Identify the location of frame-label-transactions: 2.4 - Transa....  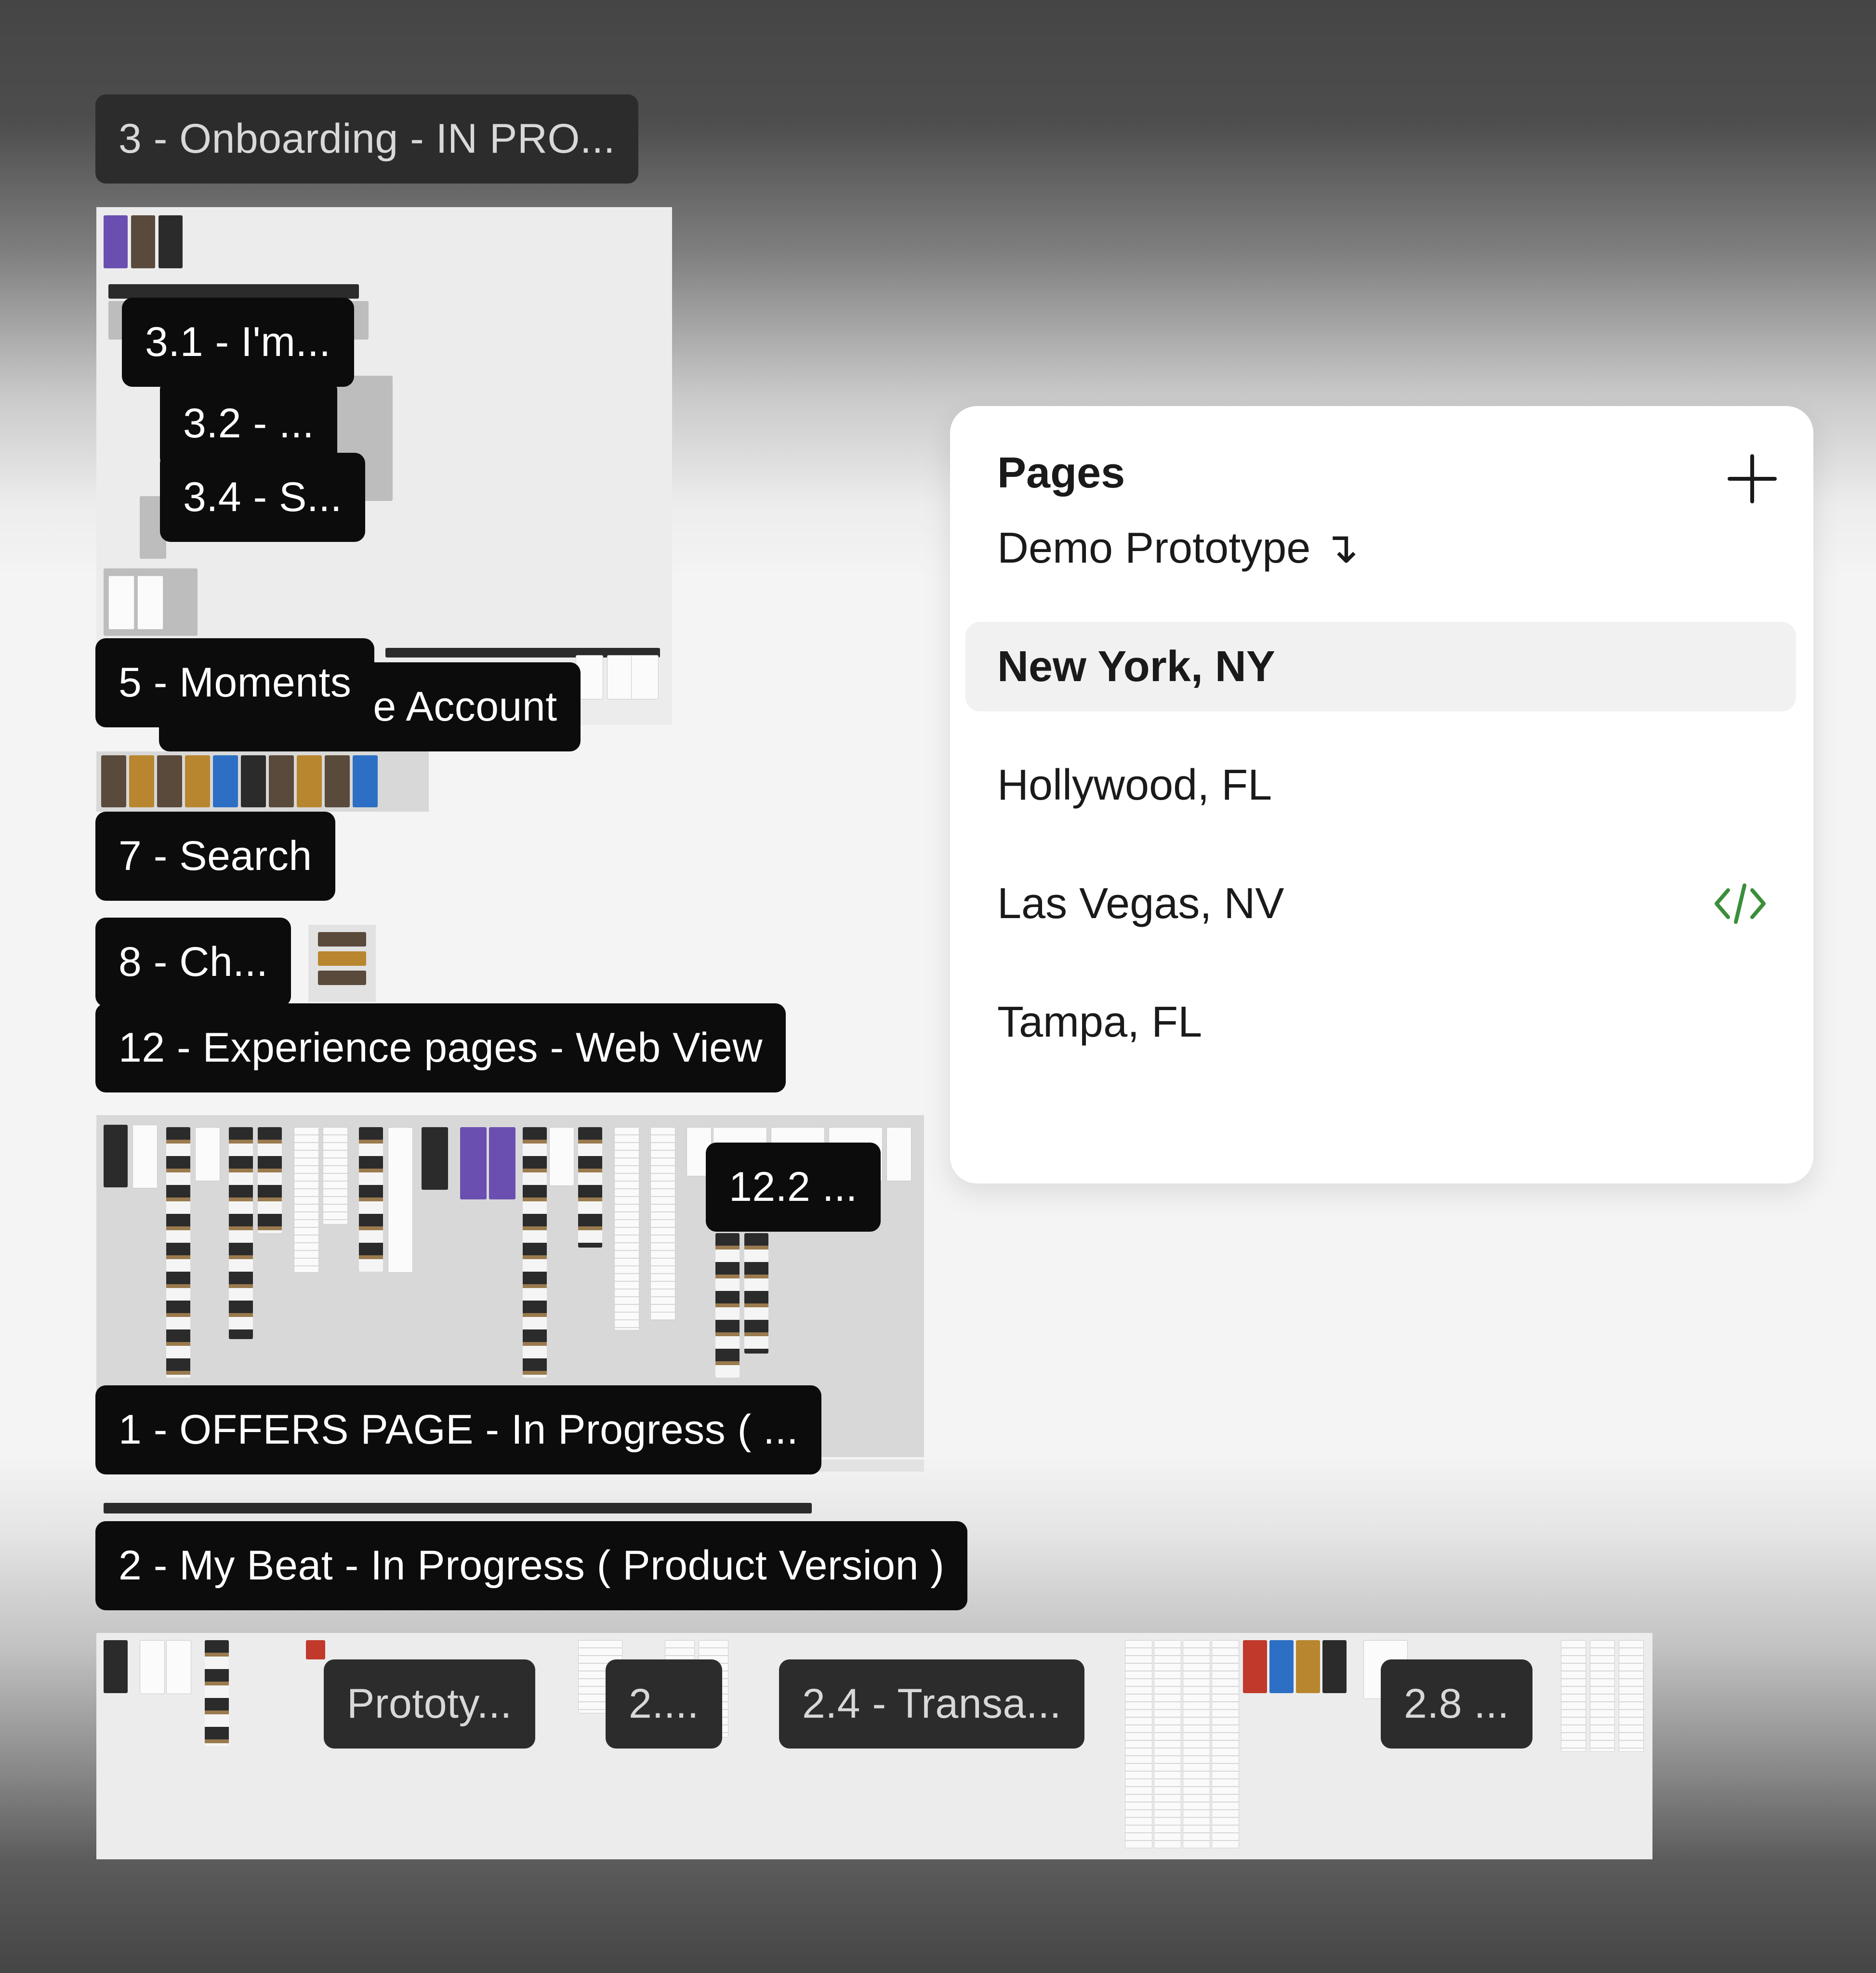
(932, 1704).